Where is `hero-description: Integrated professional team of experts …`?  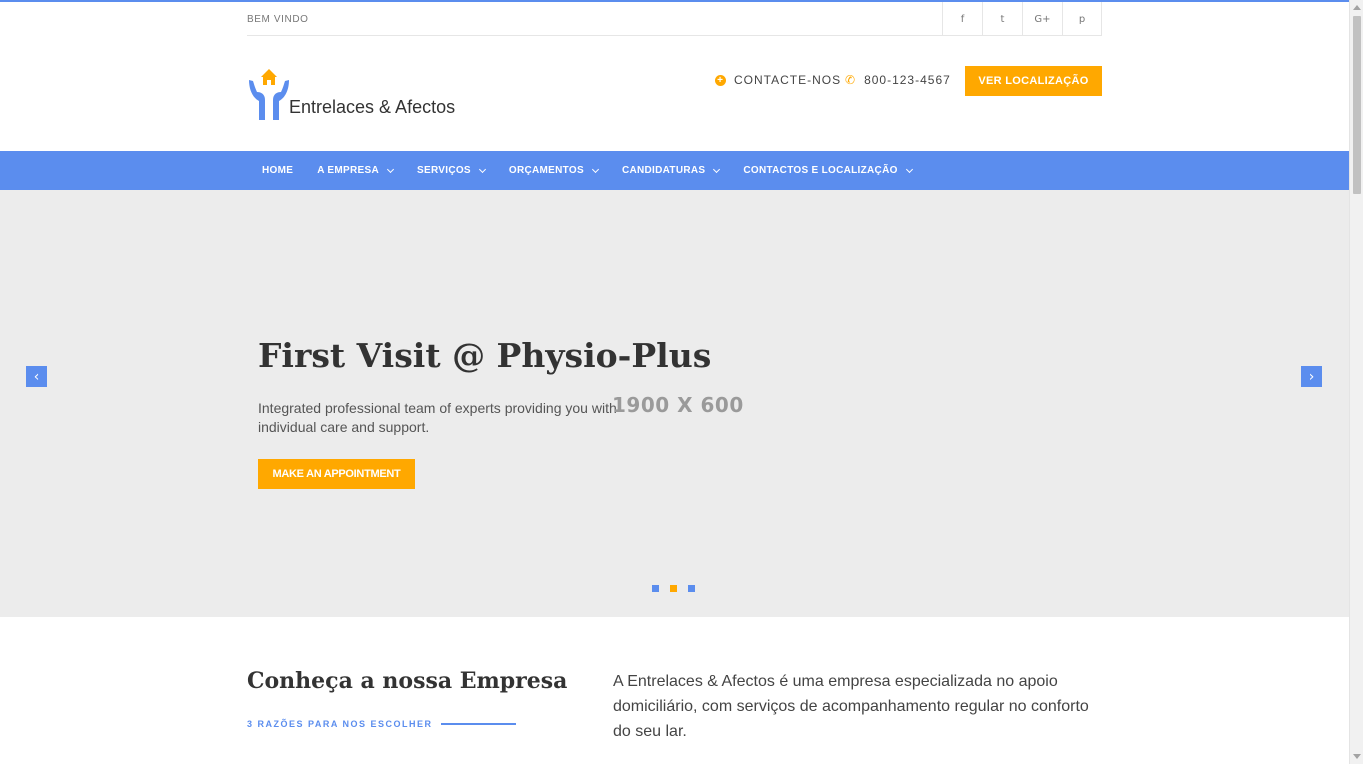 hero-description: Integrated professional team of experts … is located at coordinates (437, 417).